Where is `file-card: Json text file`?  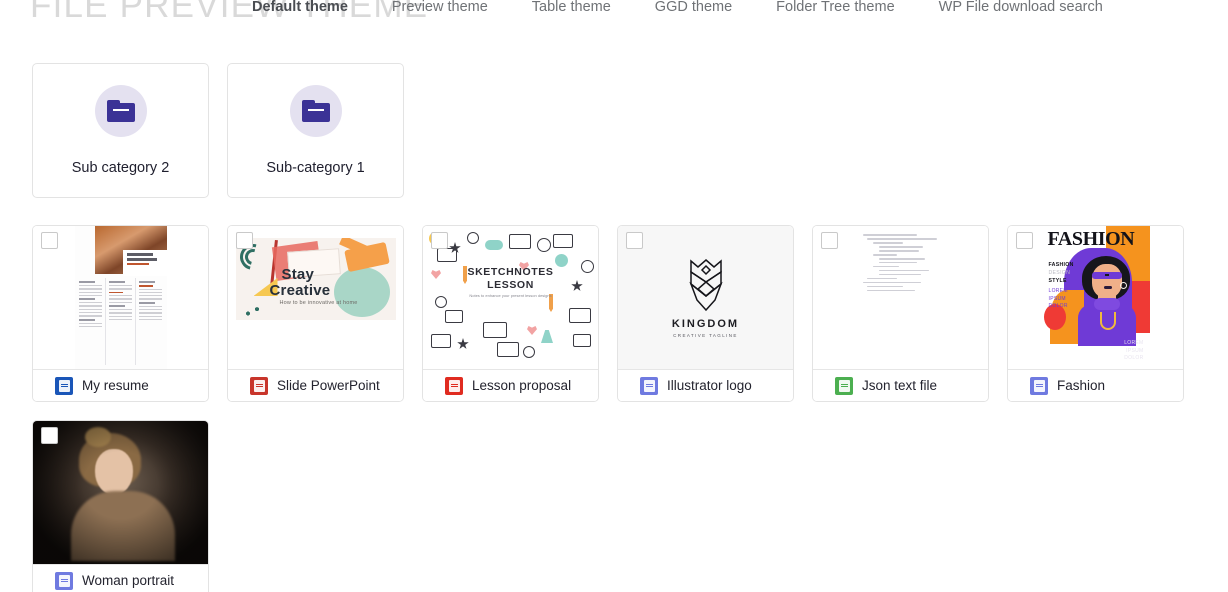 file-card: Json text file is located at coordinates (900, 313).